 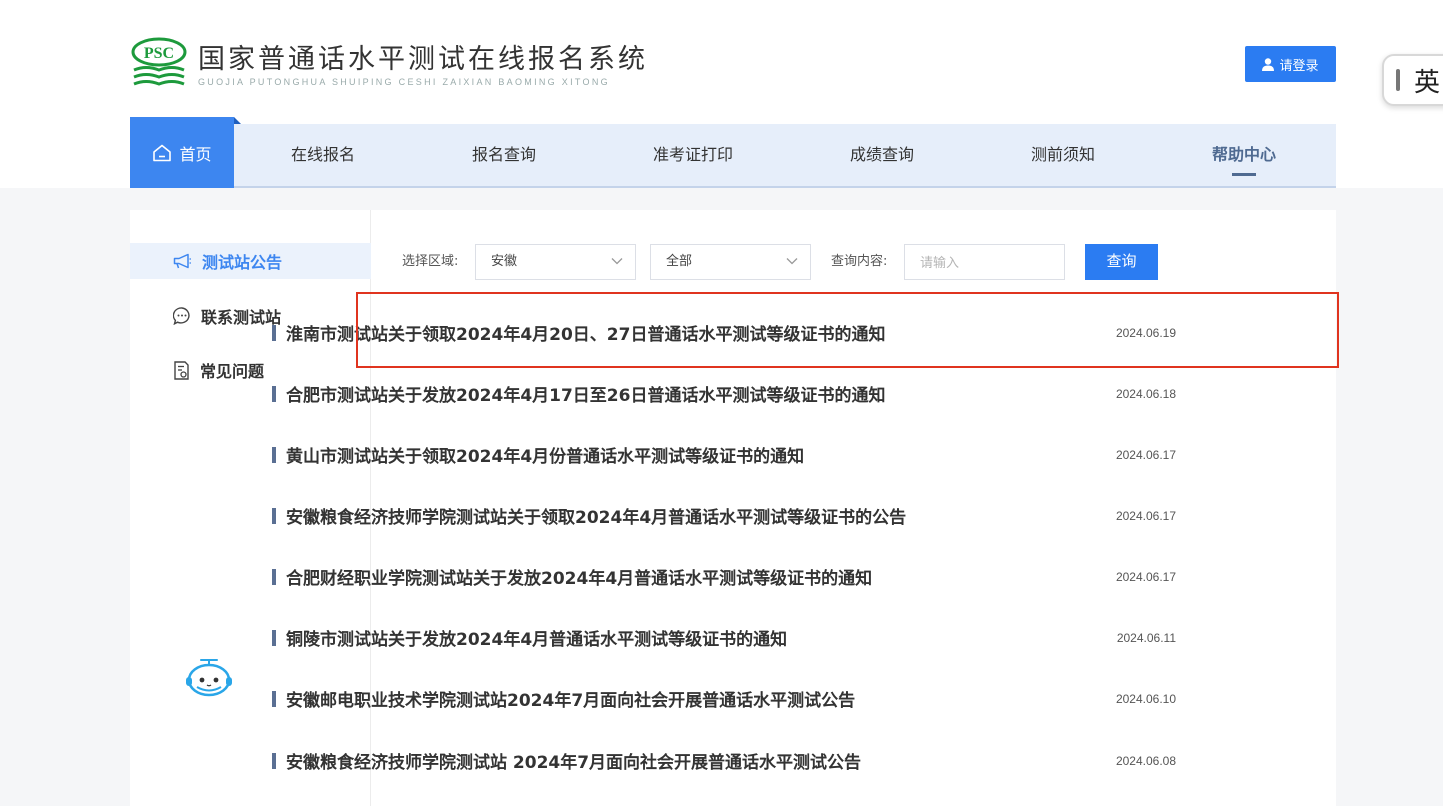 I want to click on nav-registration-query: 报名查询, so click(x=504, y=155).